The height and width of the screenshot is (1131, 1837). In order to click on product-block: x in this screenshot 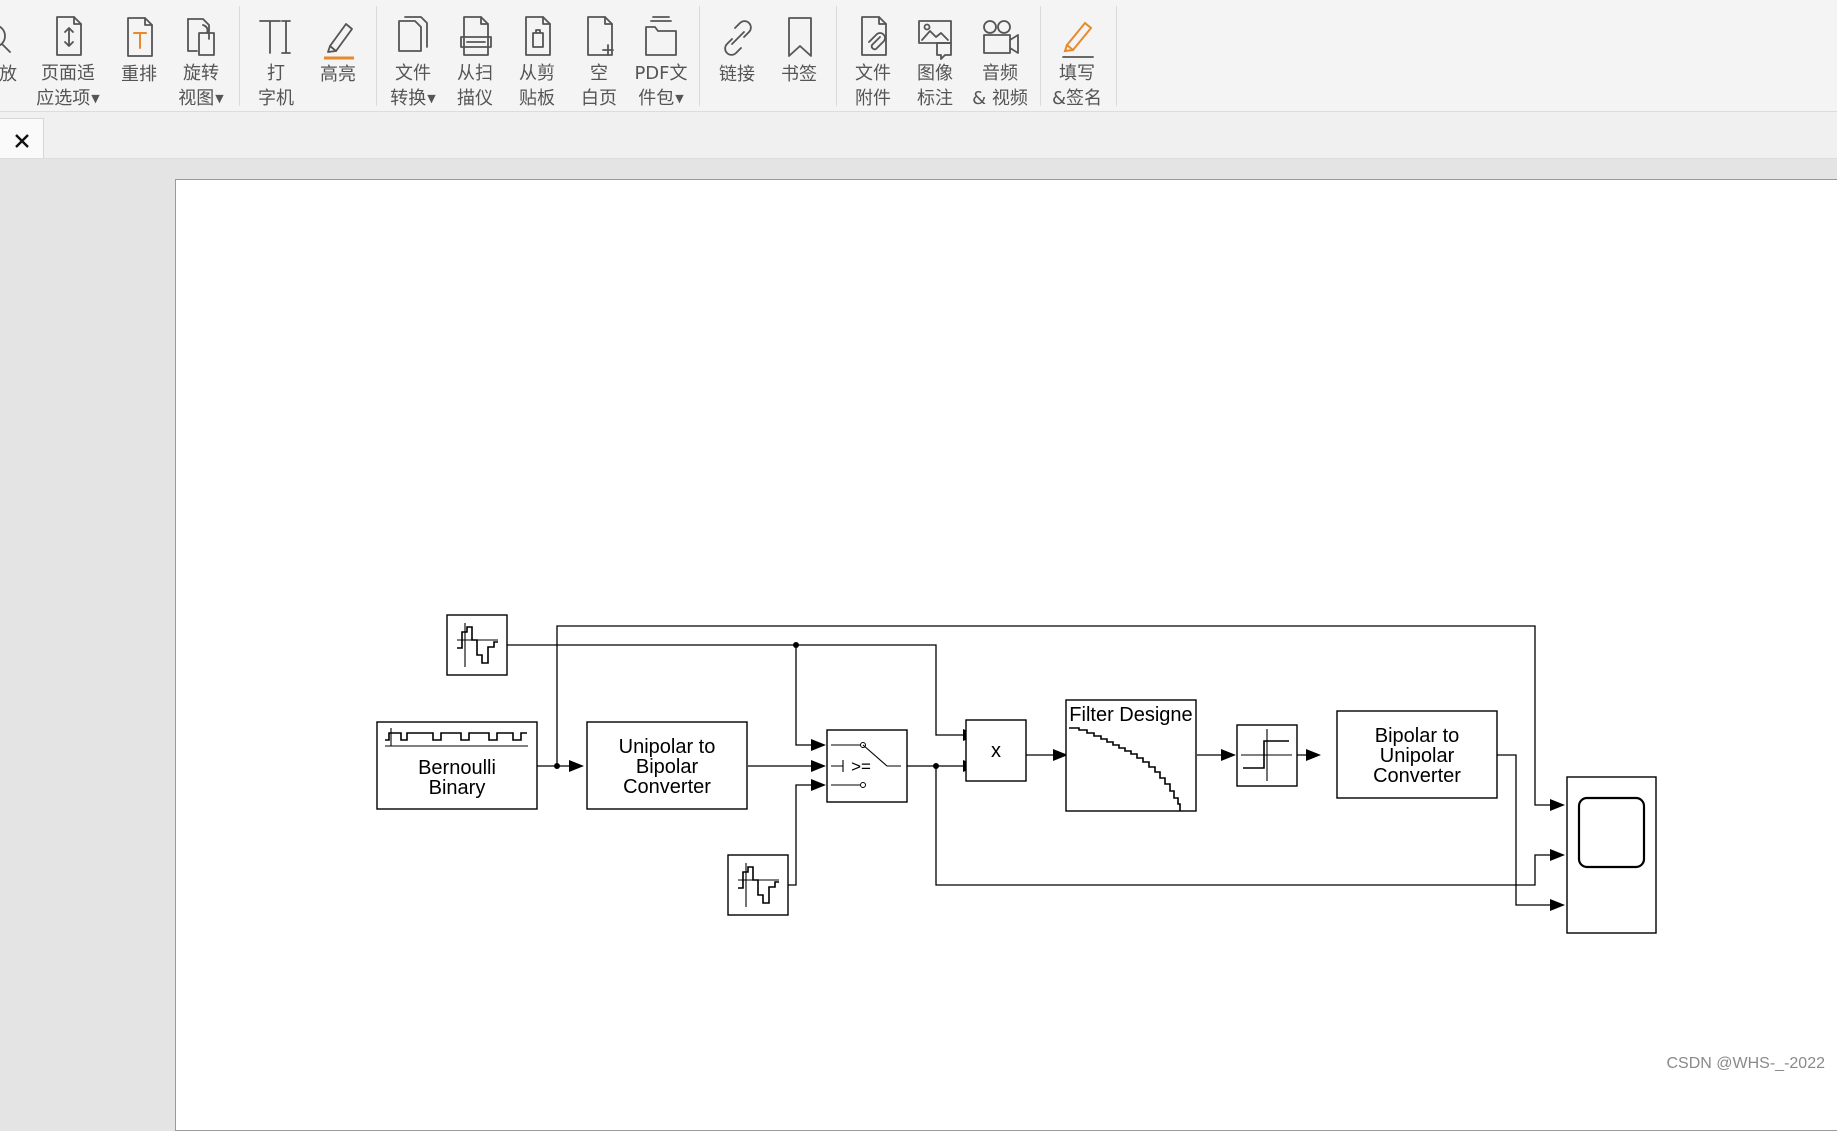, I will do `click(996, 750)`.